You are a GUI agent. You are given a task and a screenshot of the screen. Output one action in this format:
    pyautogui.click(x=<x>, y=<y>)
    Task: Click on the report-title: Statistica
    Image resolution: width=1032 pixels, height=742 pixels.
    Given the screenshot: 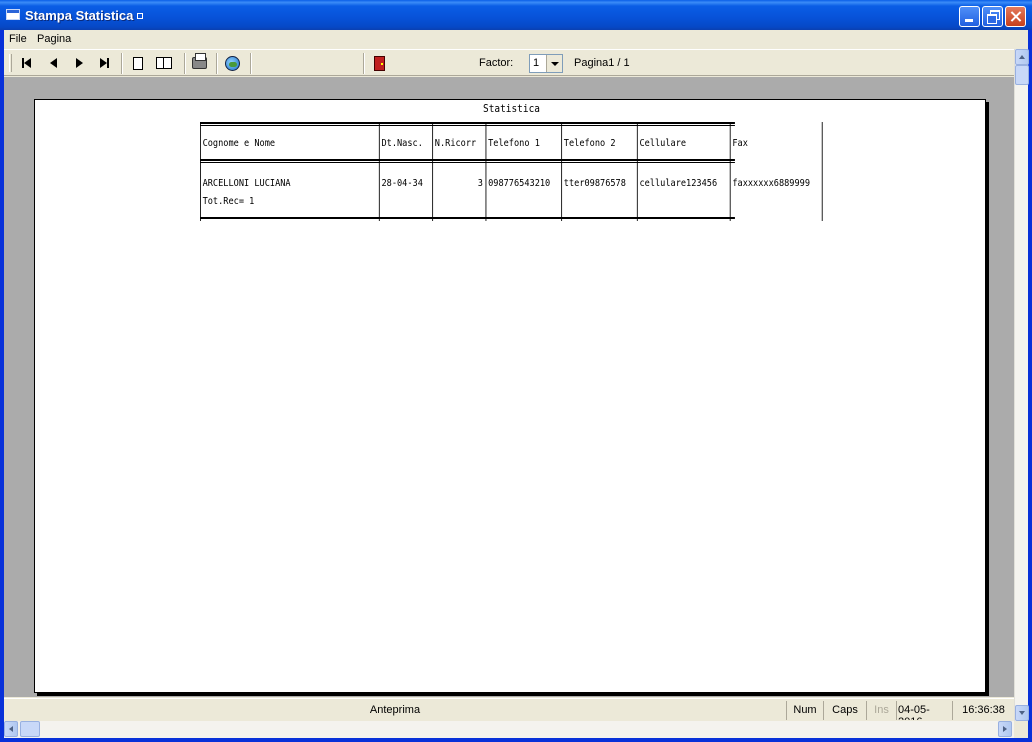 What is the action you would take?
    pyautogui.click(x=511, y=108)
    